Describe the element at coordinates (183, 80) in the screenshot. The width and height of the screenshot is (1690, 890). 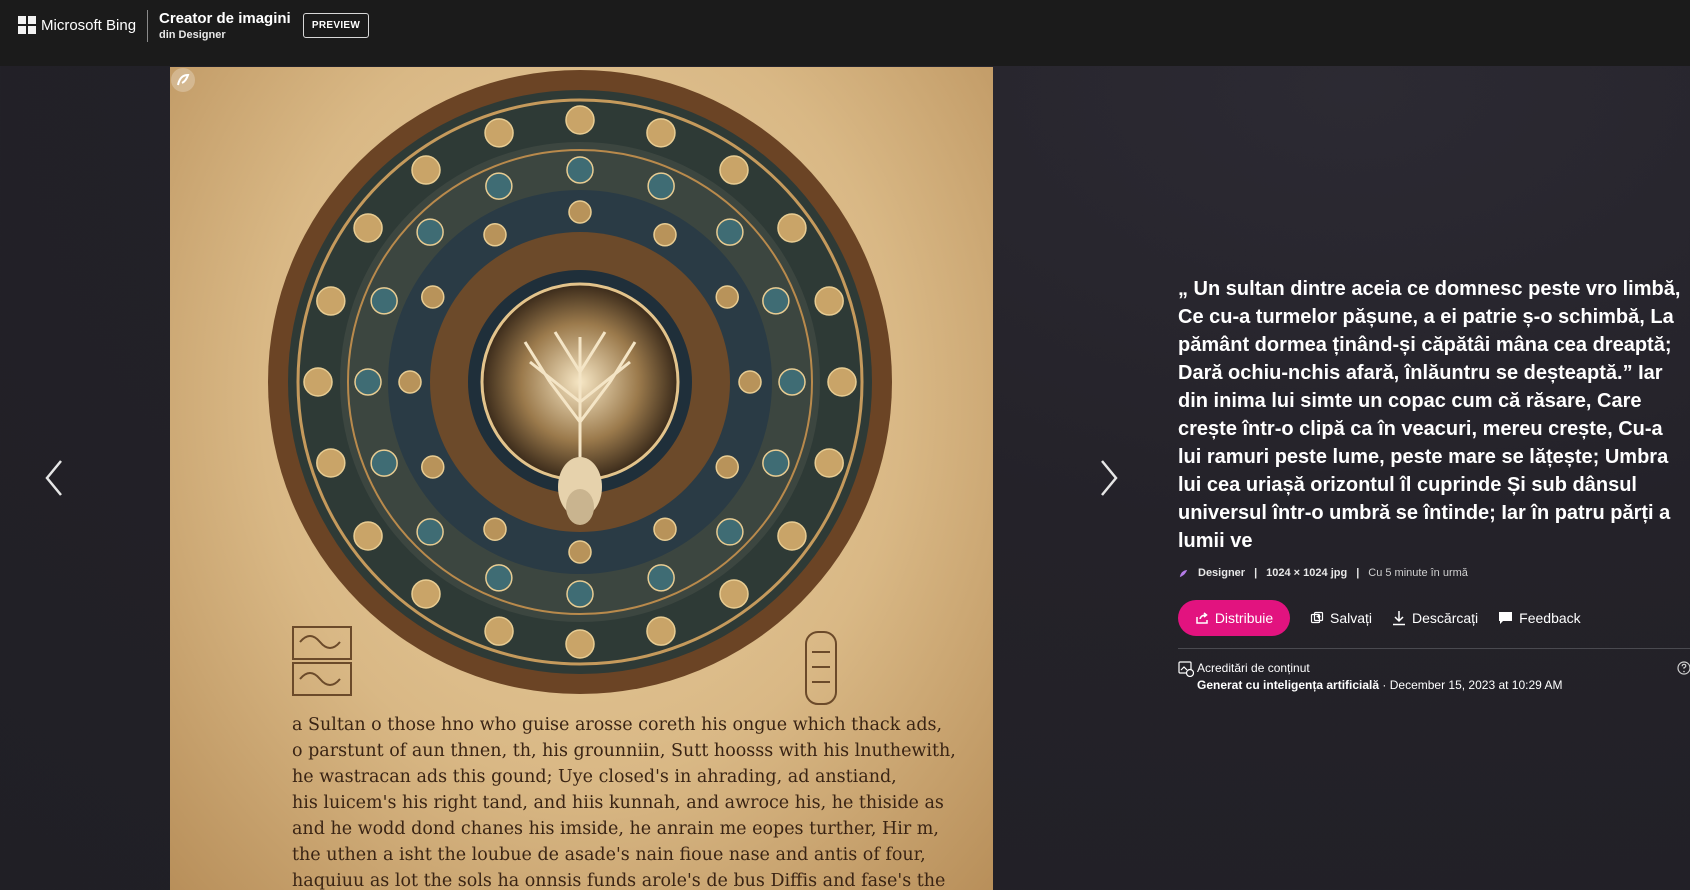
I see `designer-watermark-icon` at that location.